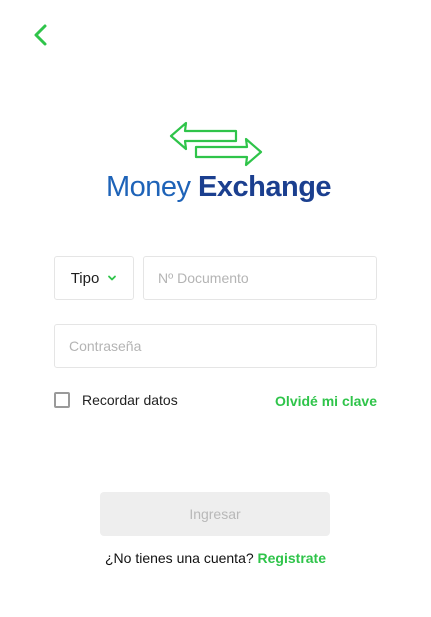 The width and height of the screenshot is (431, 617). I want to click on app-logo: Money Exchange, so click(215, 161).